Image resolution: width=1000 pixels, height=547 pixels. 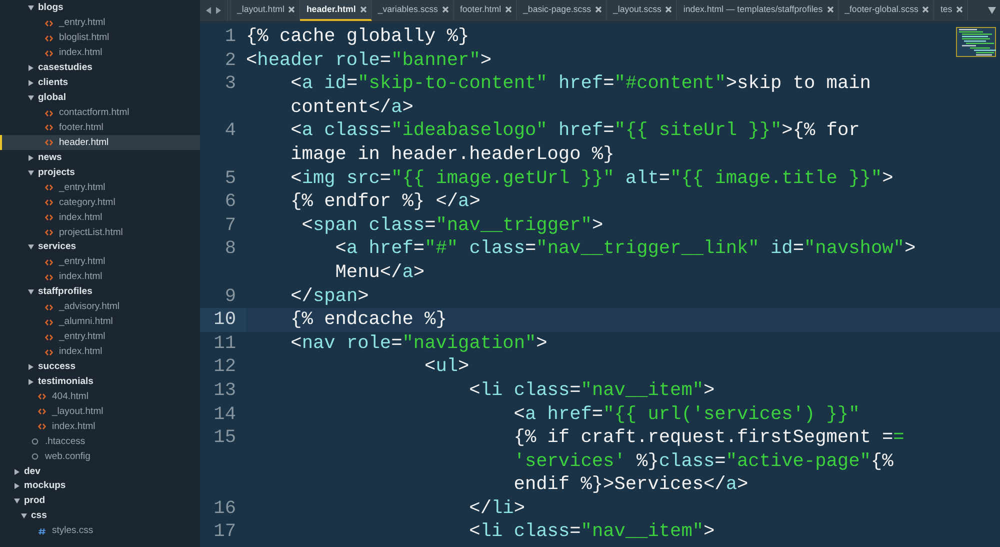 What do you see at coordinates (336, 10) in the screenshot?
I see `tab: header.html` at bounding box center [336, 10].